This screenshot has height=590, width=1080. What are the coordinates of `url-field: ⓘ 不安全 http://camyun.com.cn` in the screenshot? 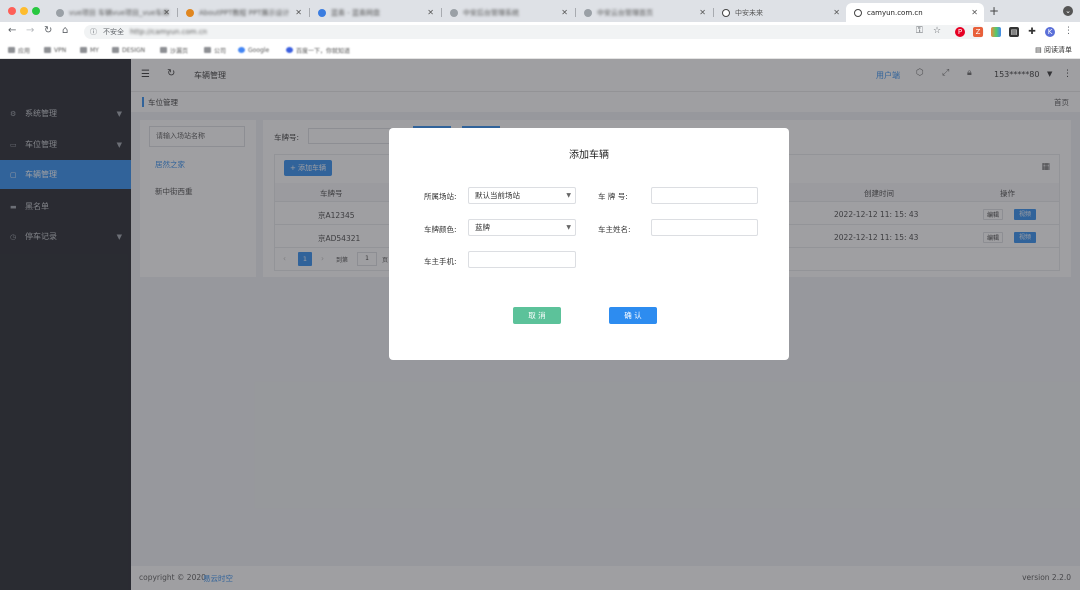 It's located at (534, 32).